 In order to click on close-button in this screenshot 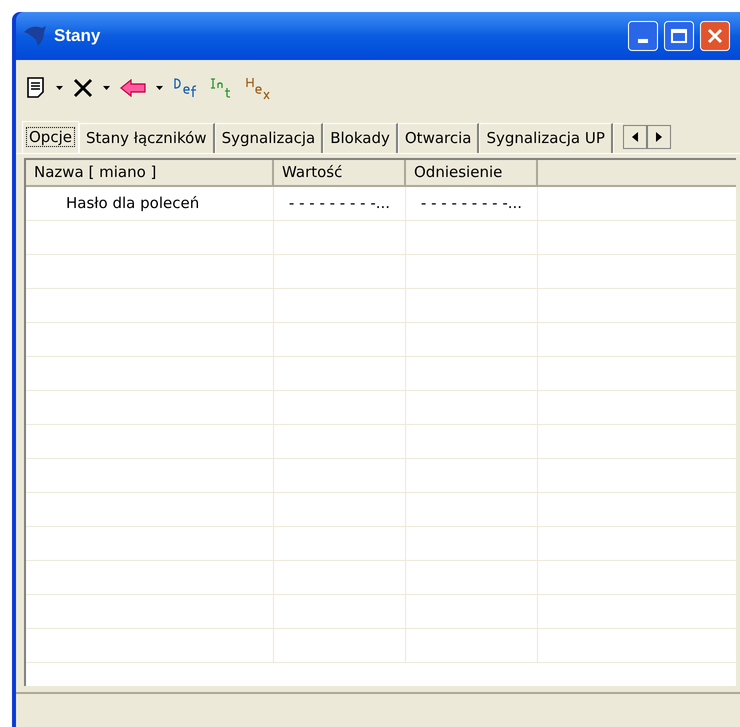, I will do `click(715, 36)`.